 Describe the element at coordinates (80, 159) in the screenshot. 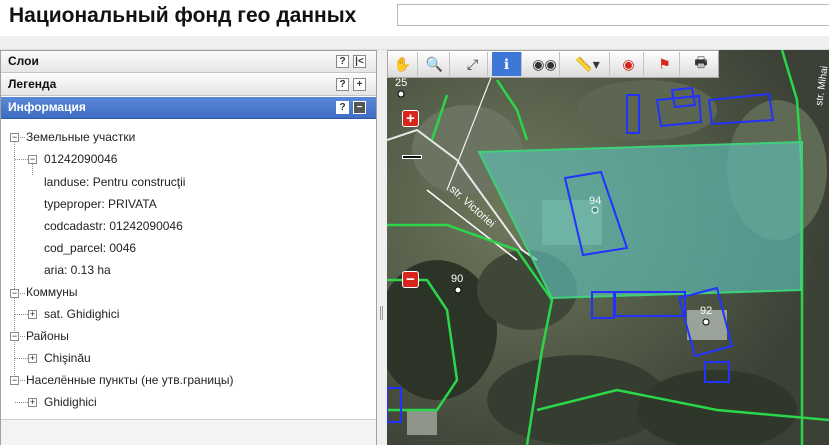

I see `tree-parcel-id: 01242090046` at that location.